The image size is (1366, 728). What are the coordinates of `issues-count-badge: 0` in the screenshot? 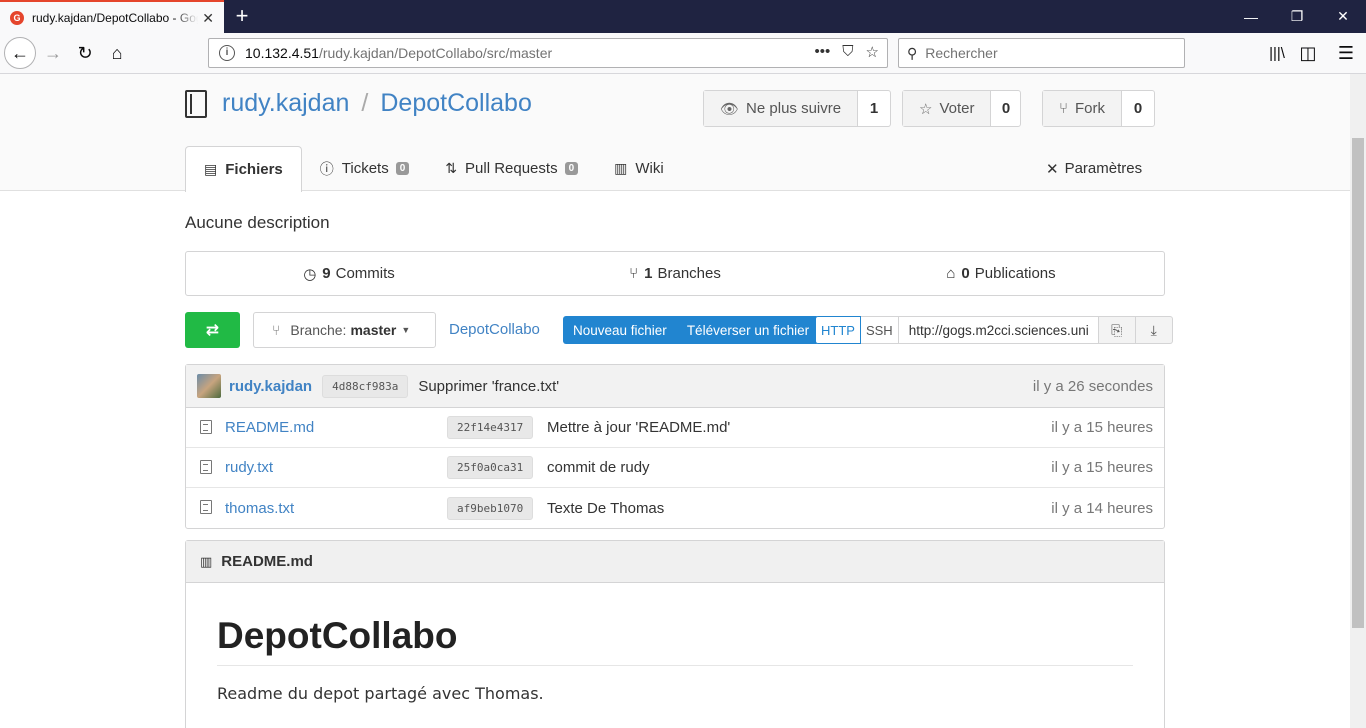 It's located at (402, 168).